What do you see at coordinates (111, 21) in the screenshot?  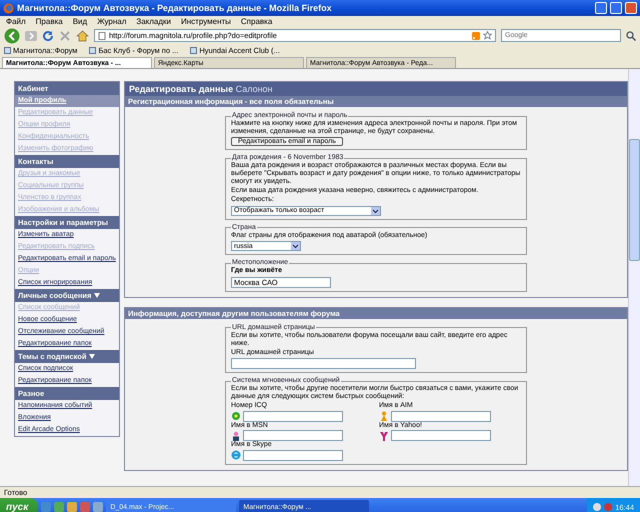 I see `menu-item: Журнал` at bounding box center [111, 21].